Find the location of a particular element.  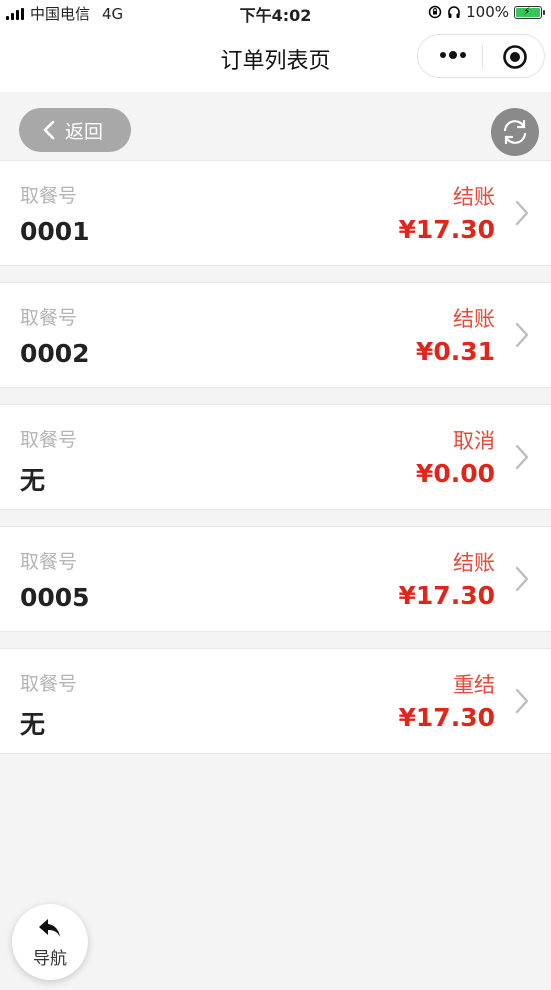

back-button: 返回 is located at coordinates (75, 130).